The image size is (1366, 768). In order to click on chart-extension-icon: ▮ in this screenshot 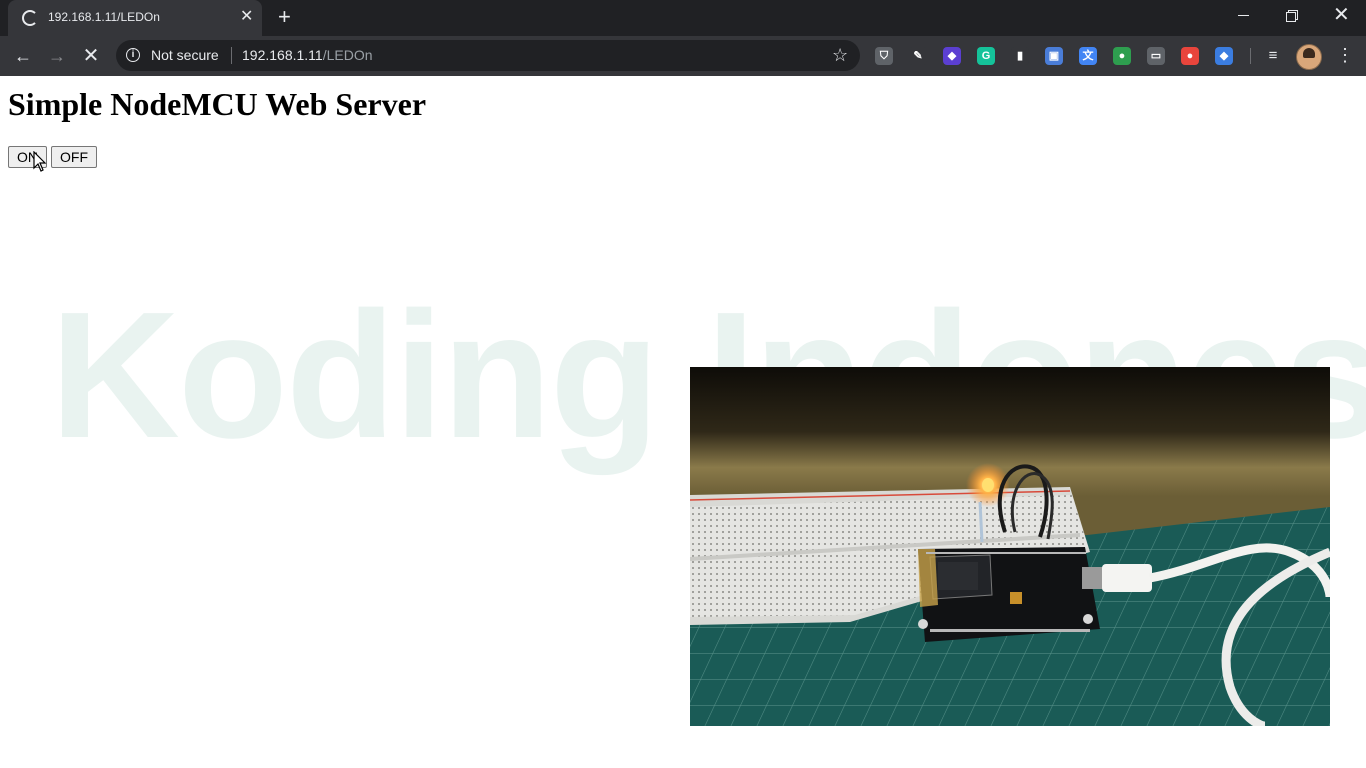, I will do `click(1020, 56)`.